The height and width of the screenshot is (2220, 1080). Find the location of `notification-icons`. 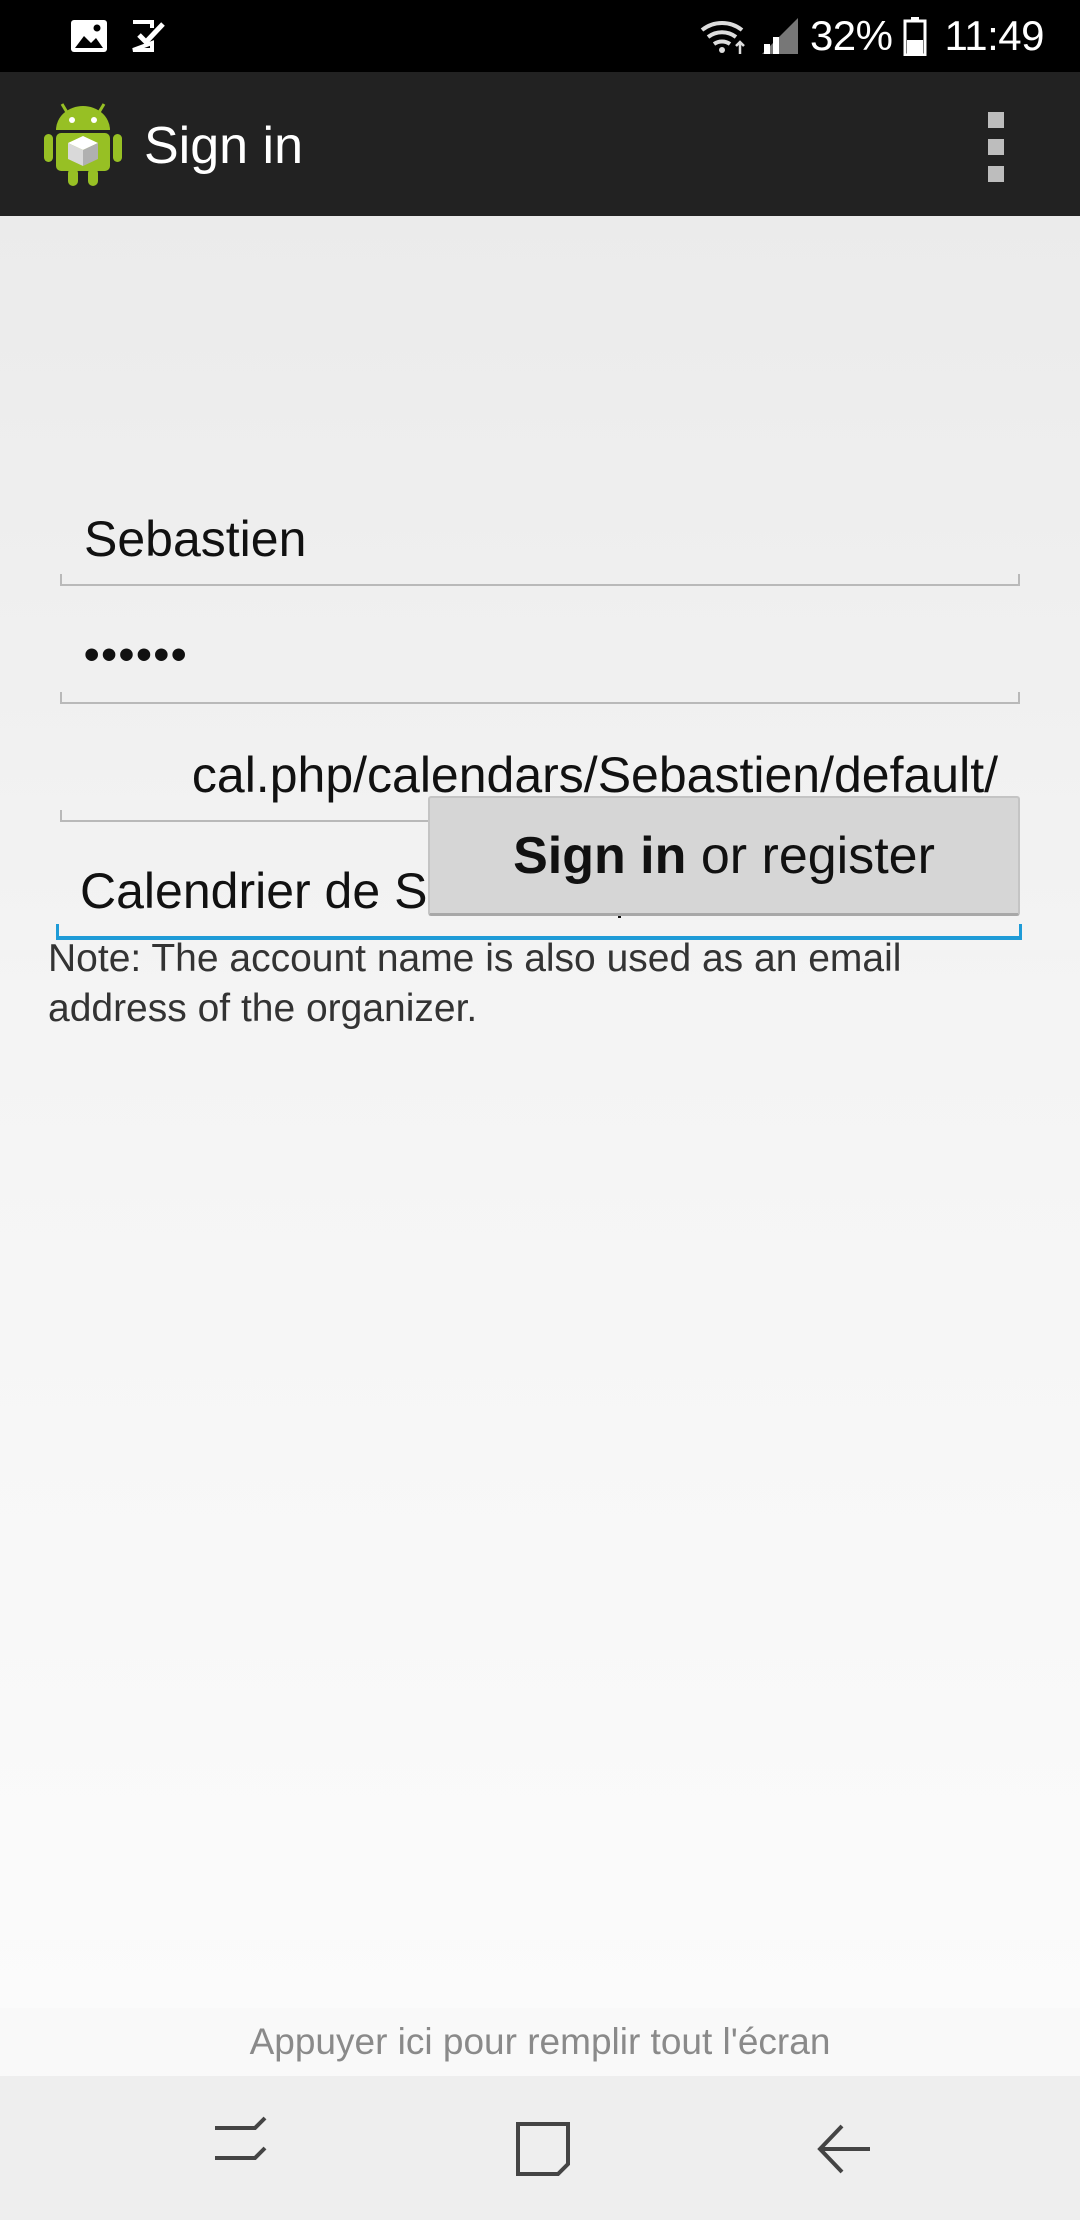

notification-icons is located at coordinates (118, 36).